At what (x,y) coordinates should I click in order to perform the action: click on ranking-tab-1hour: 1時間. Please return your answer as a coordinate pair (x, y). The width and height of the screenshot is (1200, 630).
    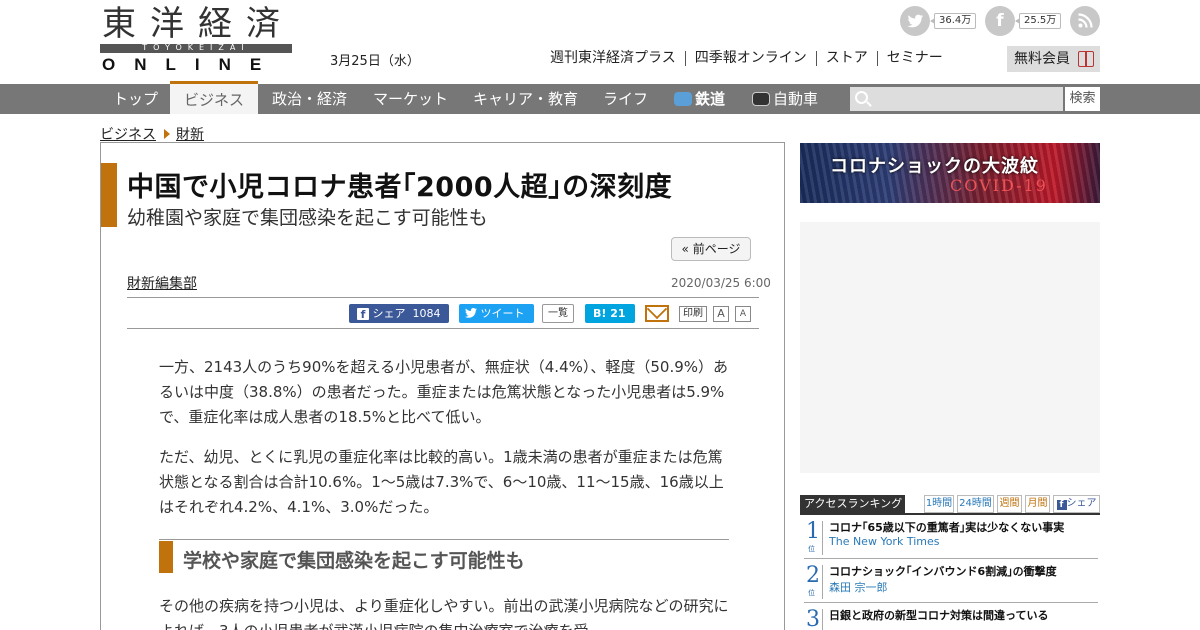
    Looking at the image, I should click on (939, 504).